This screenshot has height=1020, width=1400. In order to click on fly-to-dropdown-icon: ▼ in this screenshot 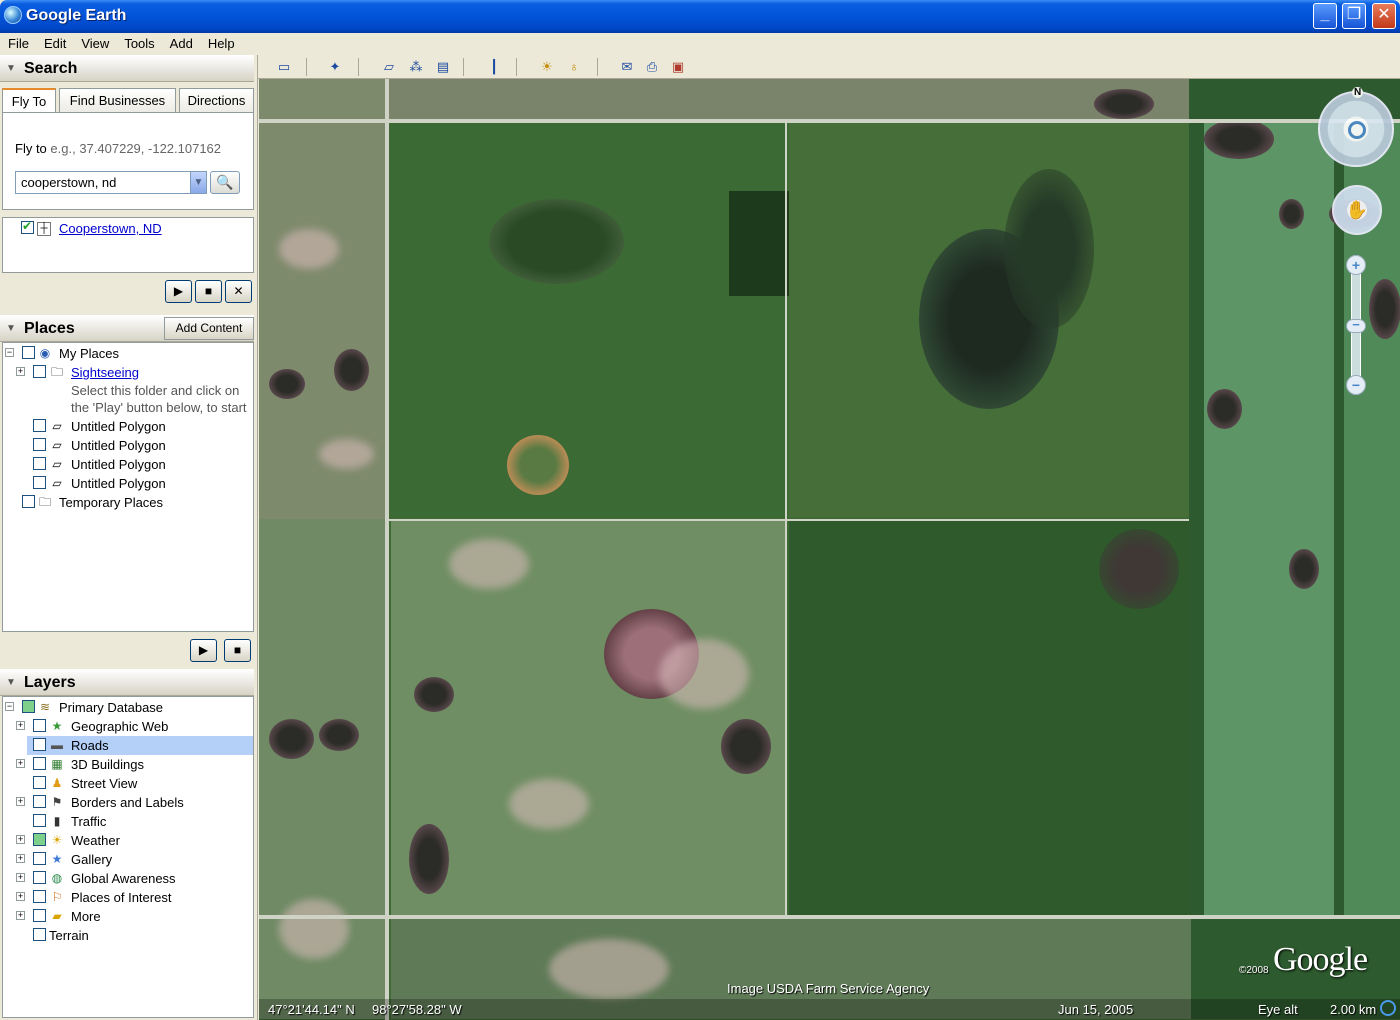, I will do `click(198, 182)`.